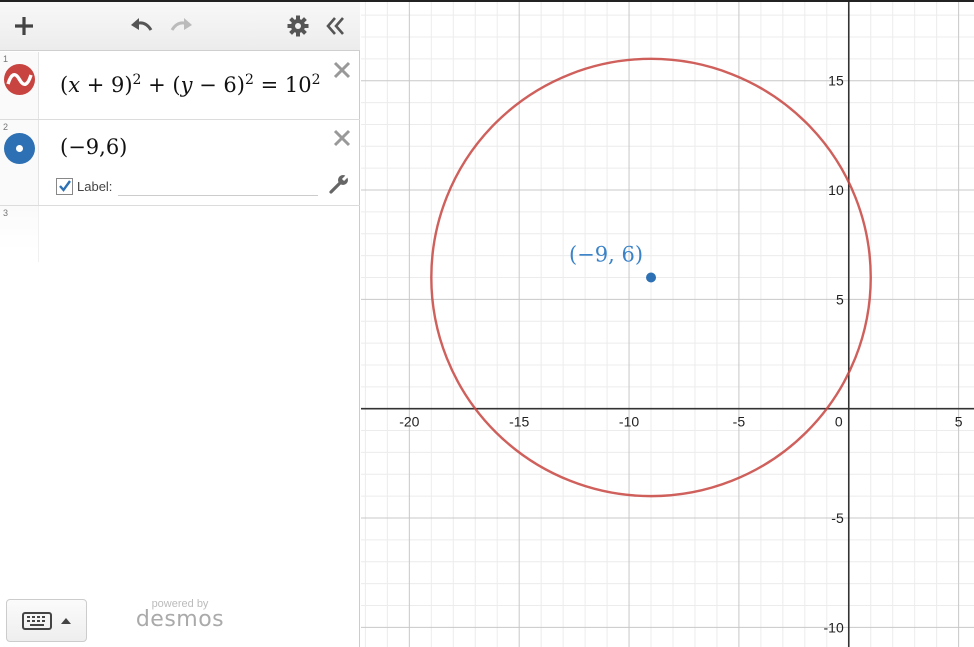 The image size is (974, 647). Describe the element at coordinates (487, 1) in the screenshot. I see `top-border` at that location.